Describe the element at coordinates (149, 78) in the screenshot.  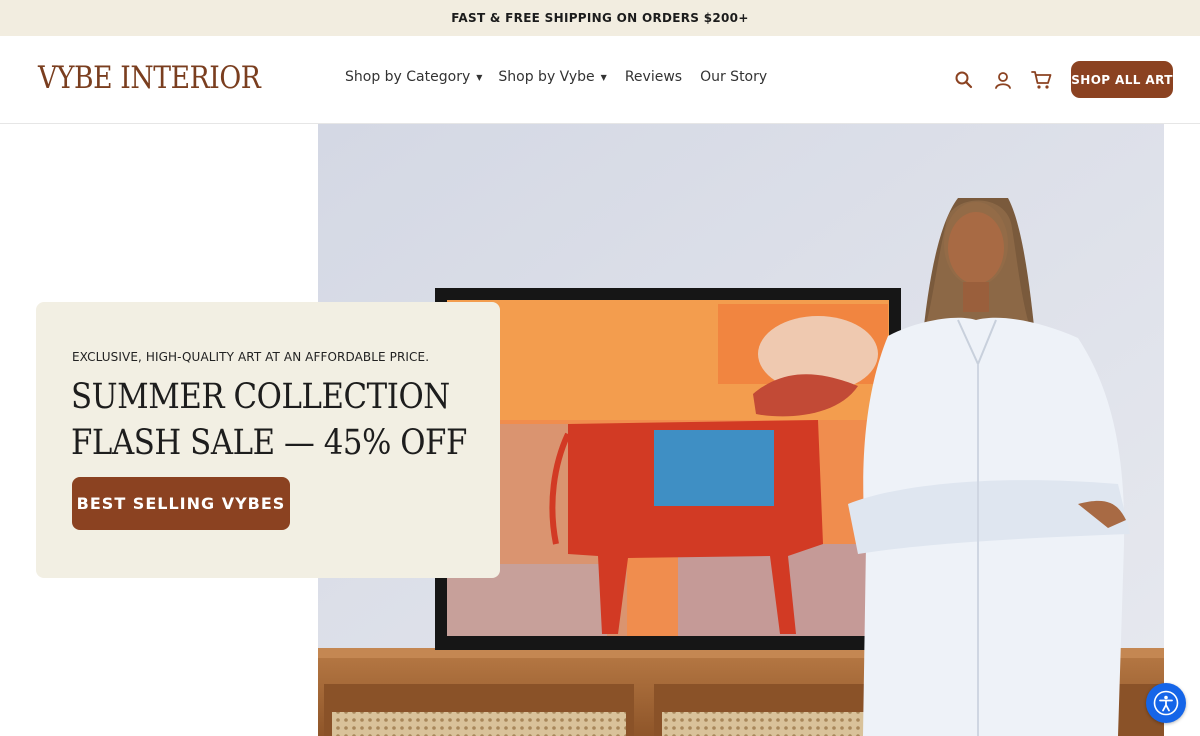
I see `logo: VYBE INTERIOR` at that location.